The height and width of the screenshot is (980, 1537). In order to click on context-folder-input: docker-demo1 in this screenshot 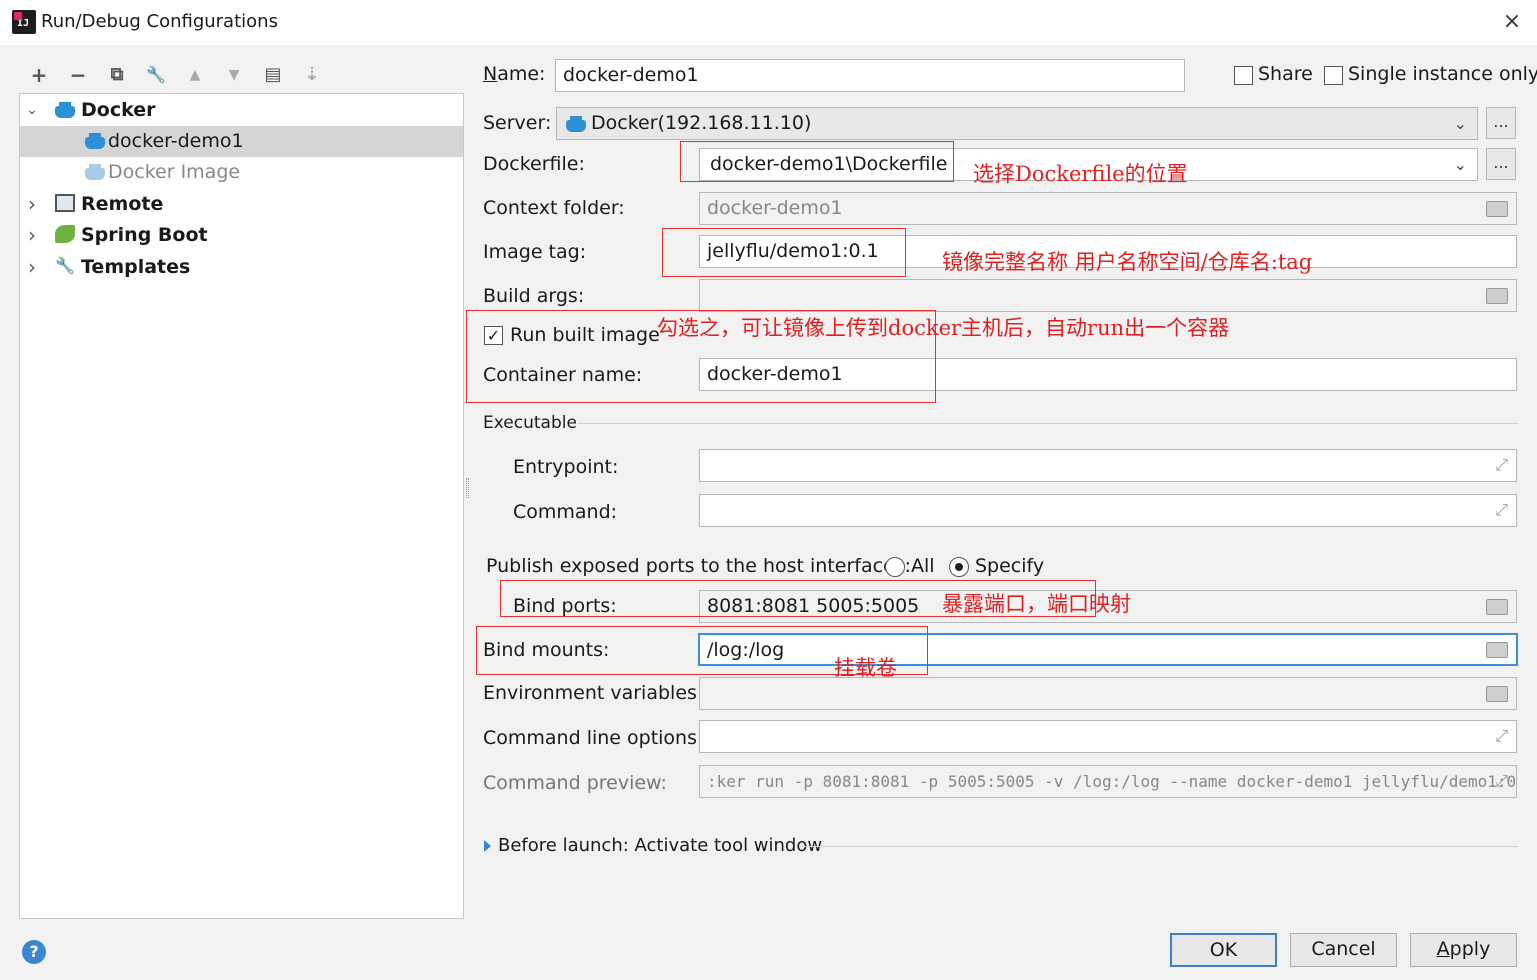, I will do `click(1108, 208)`.